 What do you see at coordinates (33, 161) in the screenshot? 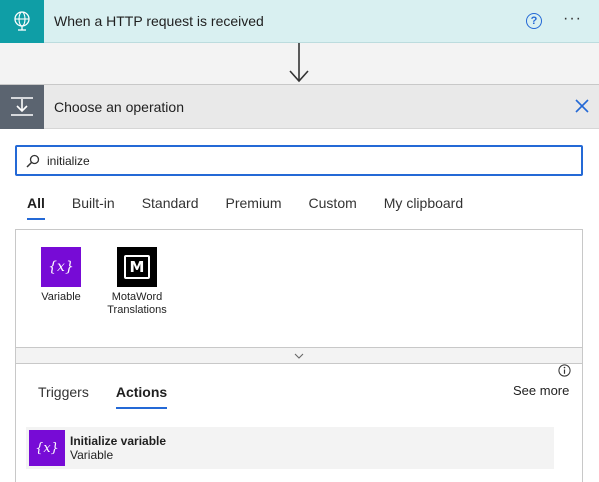
I see `search-icon` at bounding box center [33, 161].